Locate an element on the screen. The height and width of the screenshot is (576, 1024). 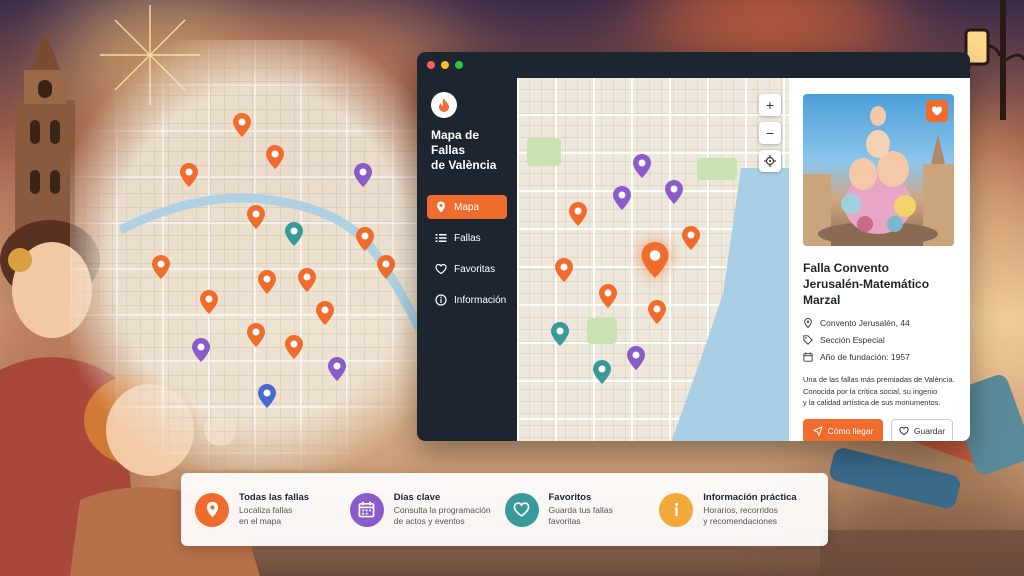
founded-row: Año de fundación: 1957 is located at coordinates (879, 357).